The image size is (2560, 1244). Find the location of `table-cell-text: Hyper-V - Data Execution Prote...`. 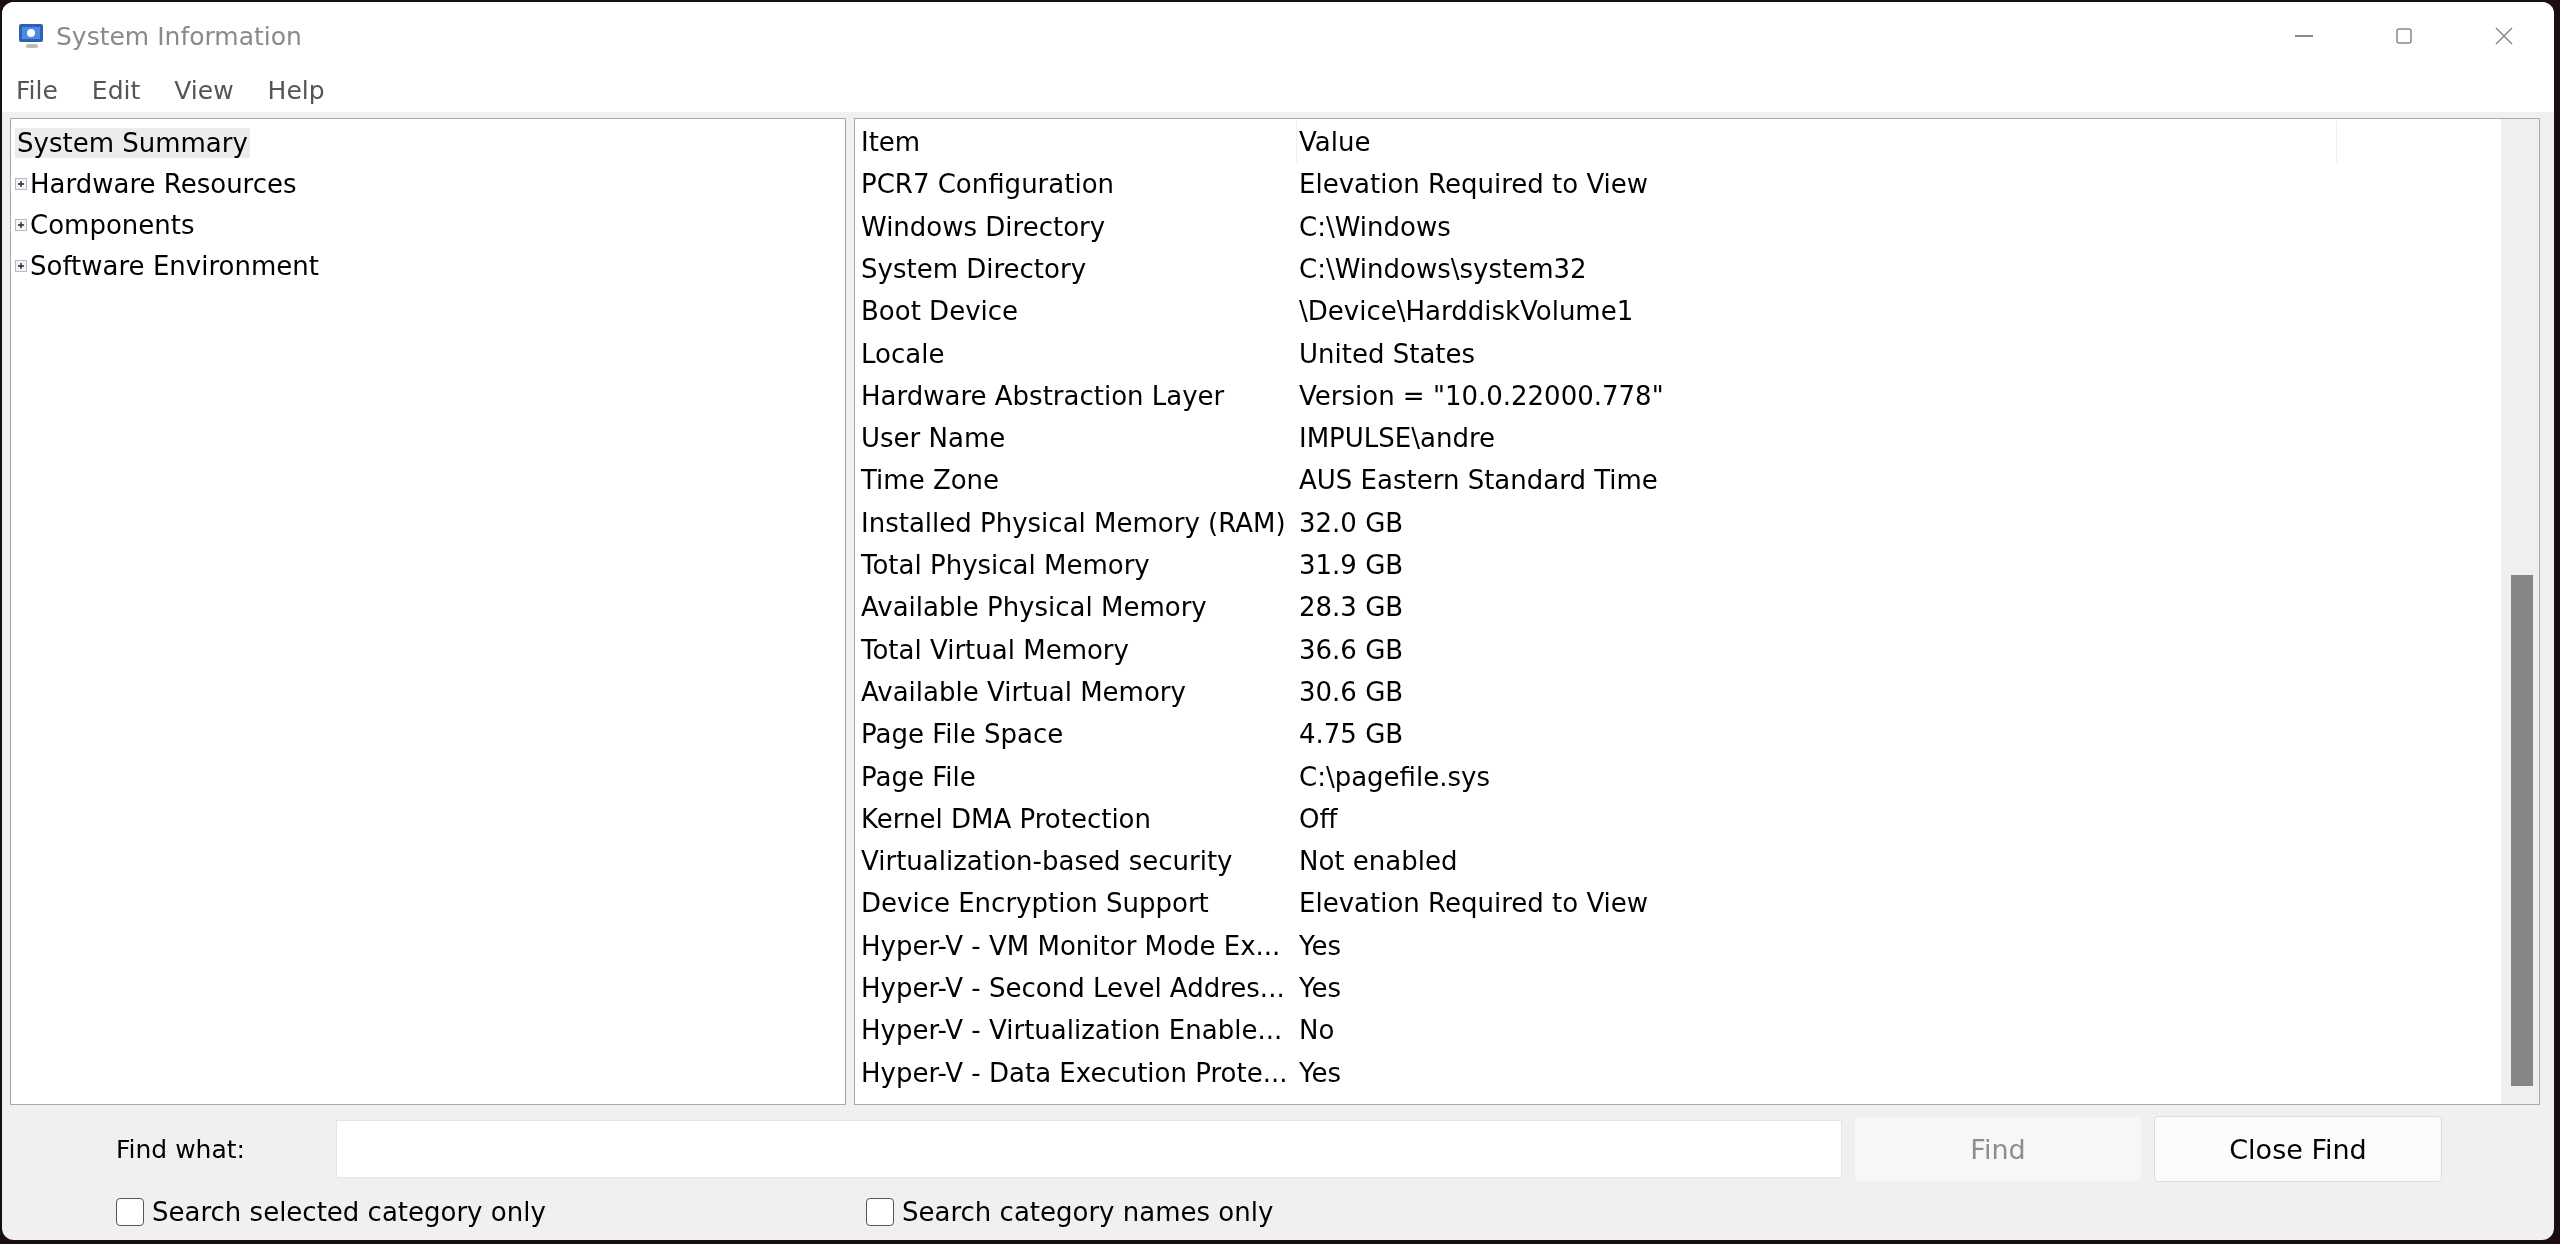

table-cell-text: Hyper-V - Data Execution Prote... is located at coordinates (1074, 1072).